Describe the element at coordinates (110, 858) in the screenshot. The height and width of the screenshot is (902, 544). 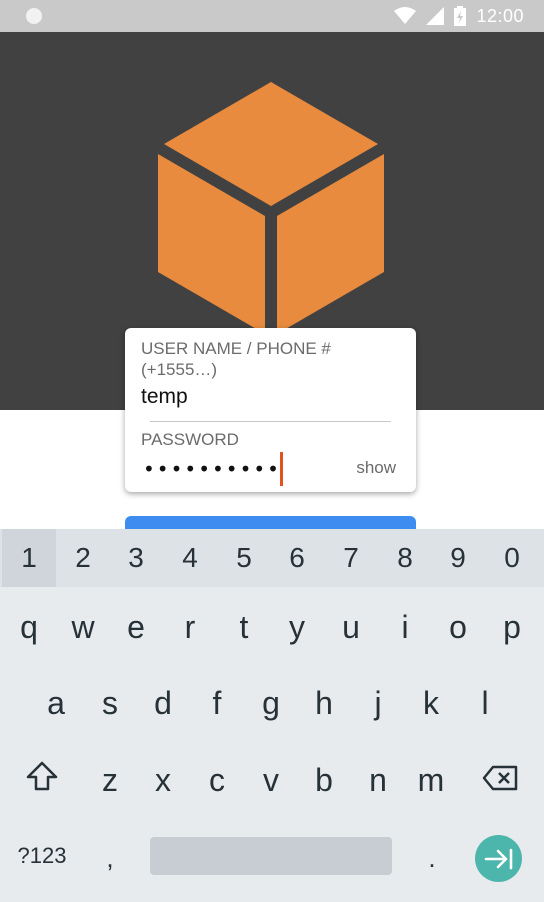
I see `comma-key: ,` at that location.